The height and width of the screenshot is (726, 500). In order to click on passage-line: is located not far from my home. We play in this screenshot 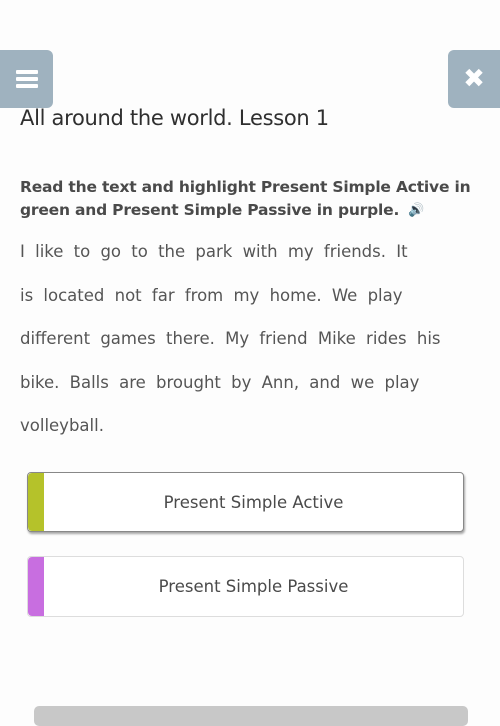, I will do `click(245, 296)`.